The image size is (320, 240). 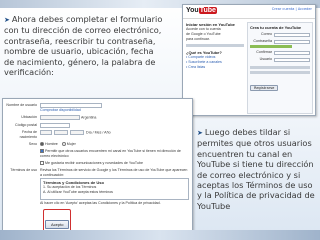 I want to click on check-availability-link: Comprobar disponibilidad, so click(x=114, y=110).